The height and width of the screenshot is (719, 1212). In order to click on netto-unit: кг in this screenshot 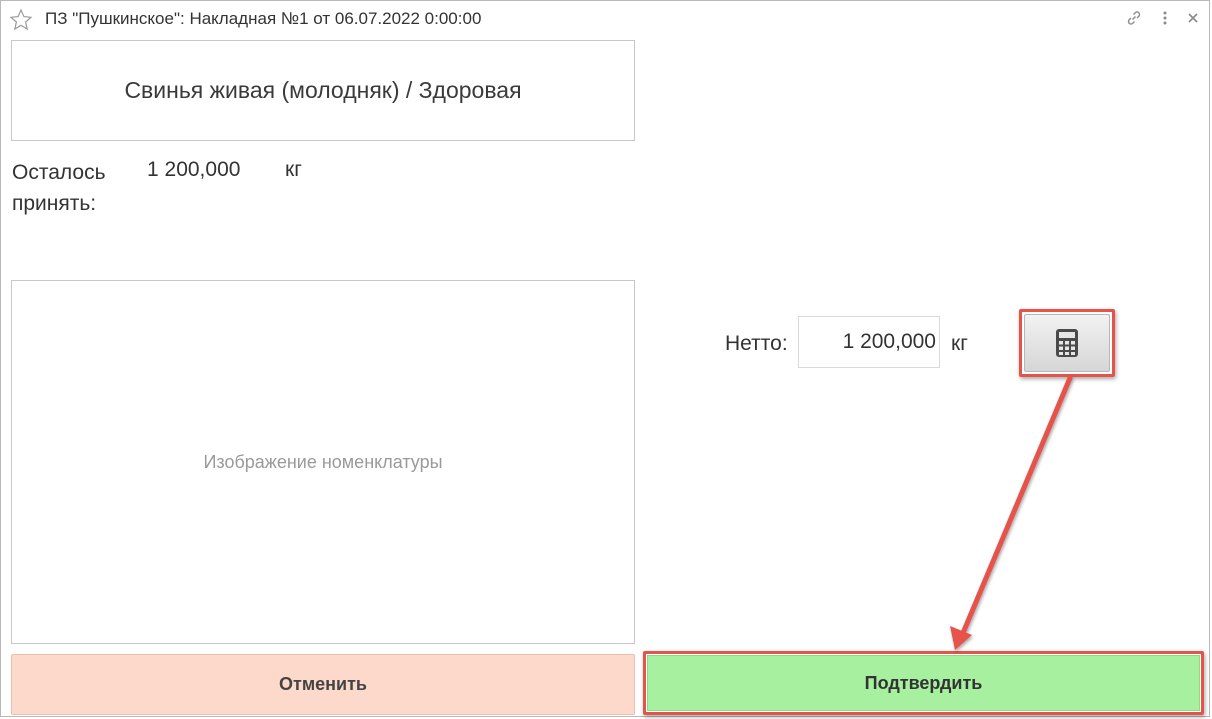, I will do `click(959, 343)`.